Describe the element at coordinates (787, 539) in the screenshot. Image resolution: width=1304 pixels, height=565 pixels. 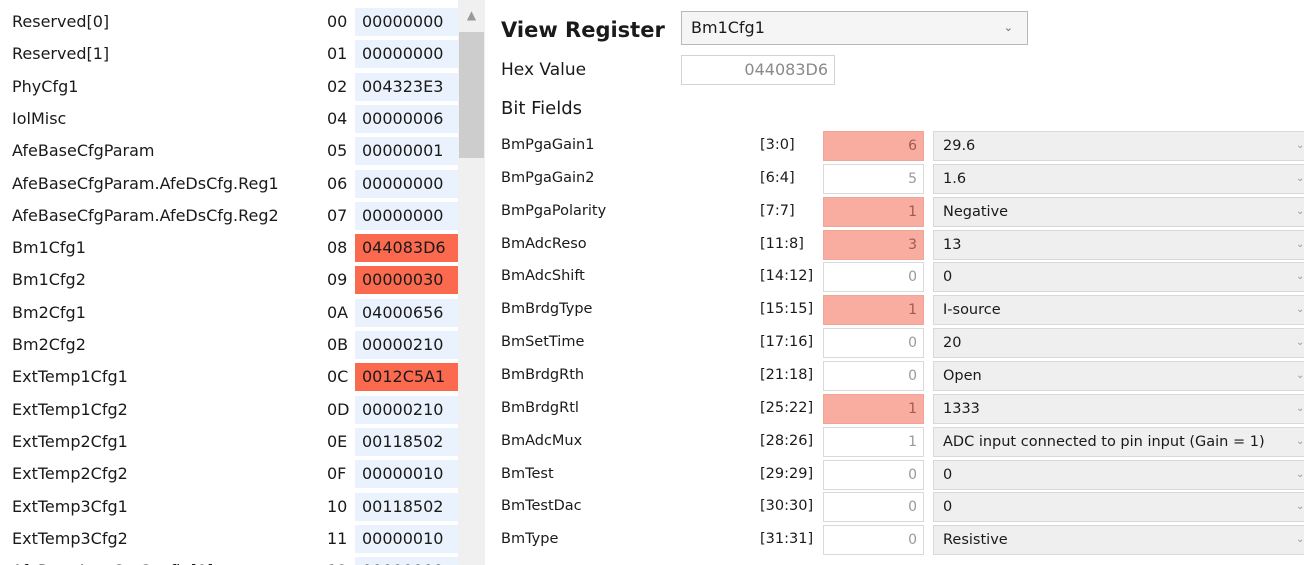
I see `bit-field-range: [31:31]` at that location.